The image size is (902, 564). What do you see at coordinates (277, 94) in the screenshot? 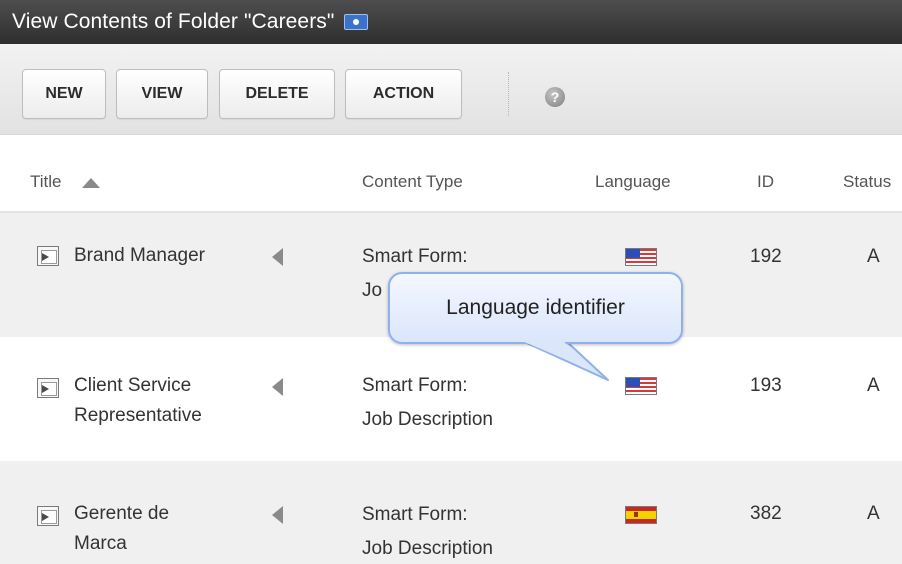
I see `delete-button: DELETE` at bounding box center [277, 94].